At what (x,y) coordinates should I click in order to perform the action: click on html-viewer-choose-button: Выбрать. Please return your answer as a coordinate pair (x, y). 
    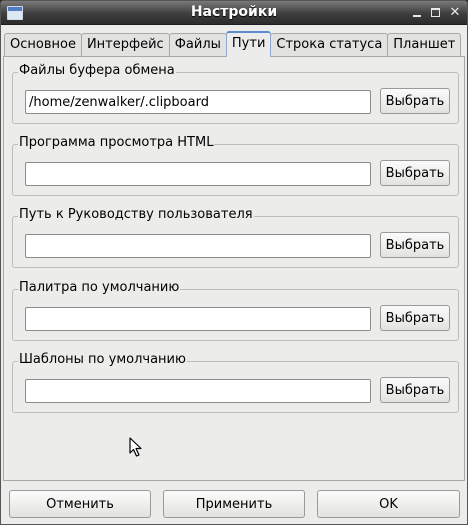
    Looking at the image, I should click on (415, 173).